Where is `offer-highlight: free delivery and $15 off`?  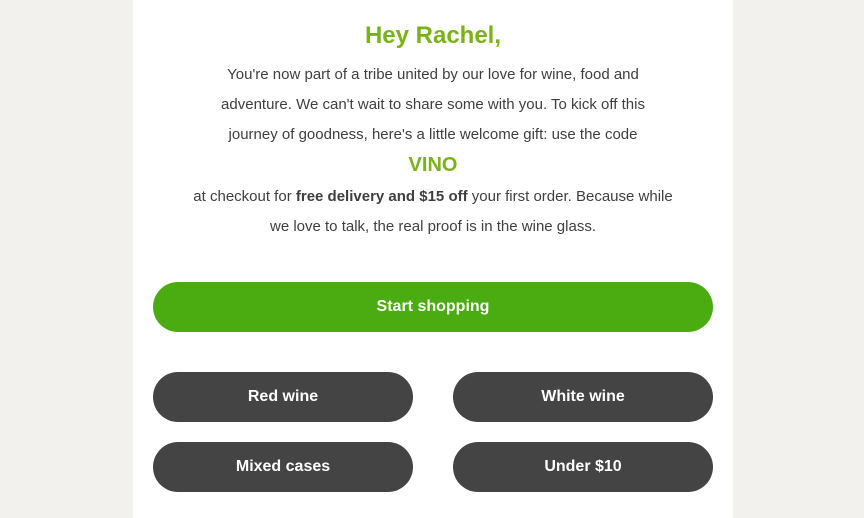
offer-highlight: free delivery and $15 off is located at coordinates (381, 196).